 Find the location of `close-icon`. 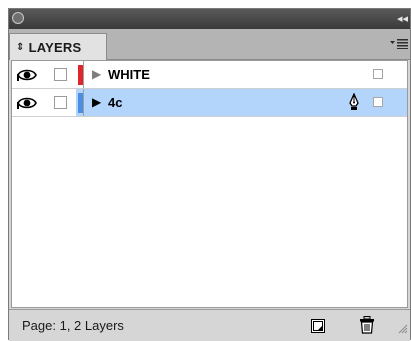

close-icon is located at coordinates (18, 18).